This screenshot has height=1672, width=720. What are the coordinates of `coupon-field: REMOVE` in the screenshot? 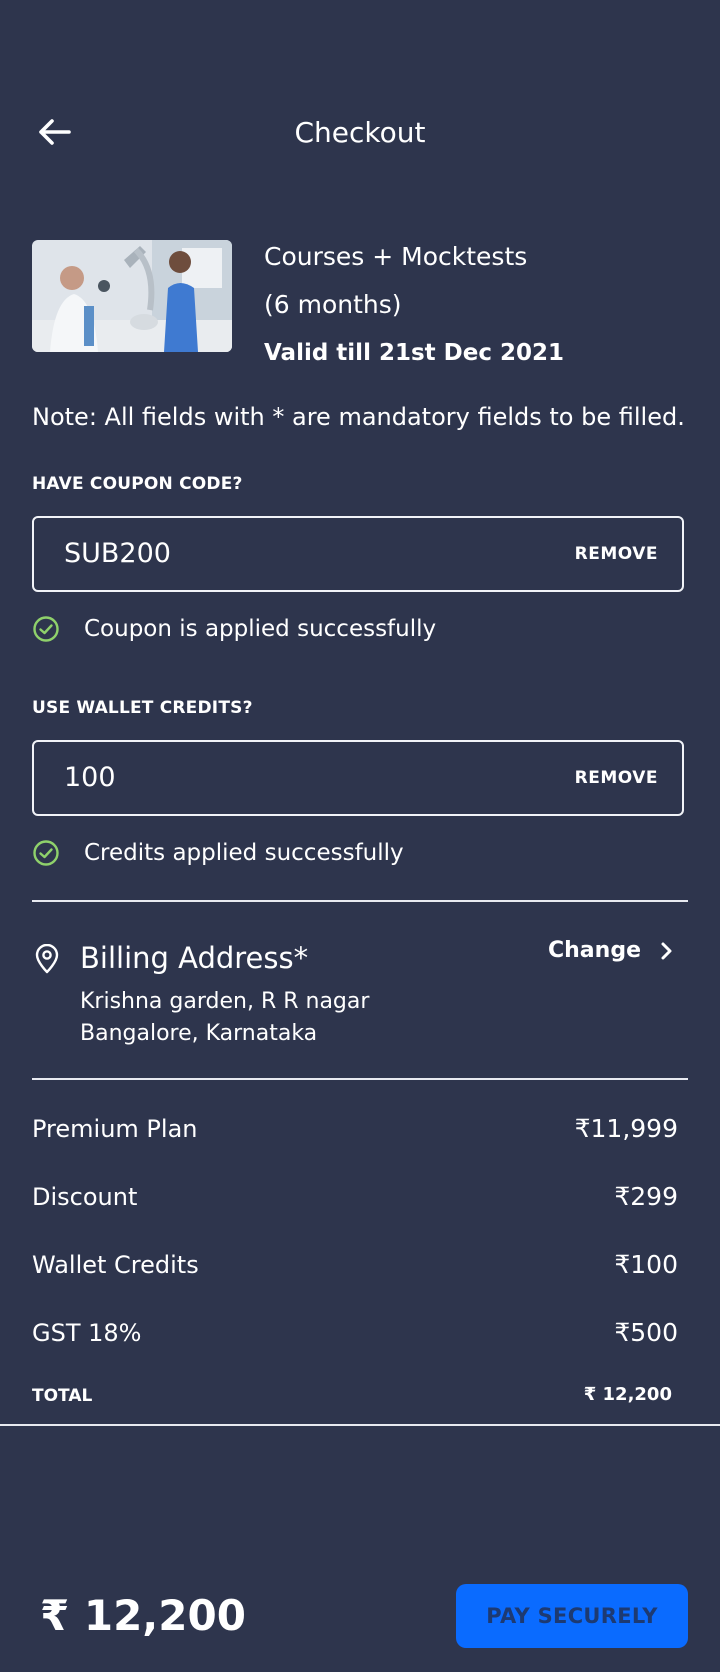 It's located at (358, 554).